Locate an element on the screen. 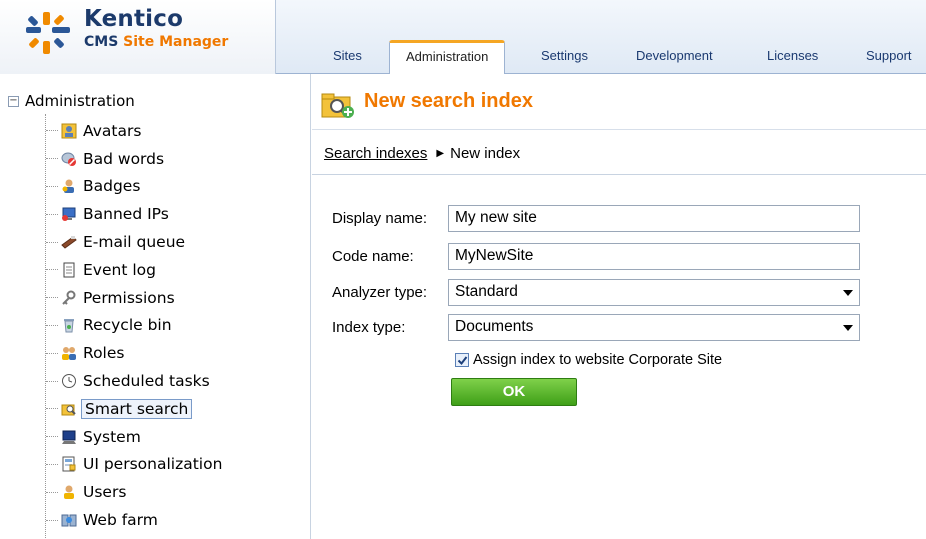  tree-item-recycle-bin: Recycle bin is located at coordinates (135, 326).